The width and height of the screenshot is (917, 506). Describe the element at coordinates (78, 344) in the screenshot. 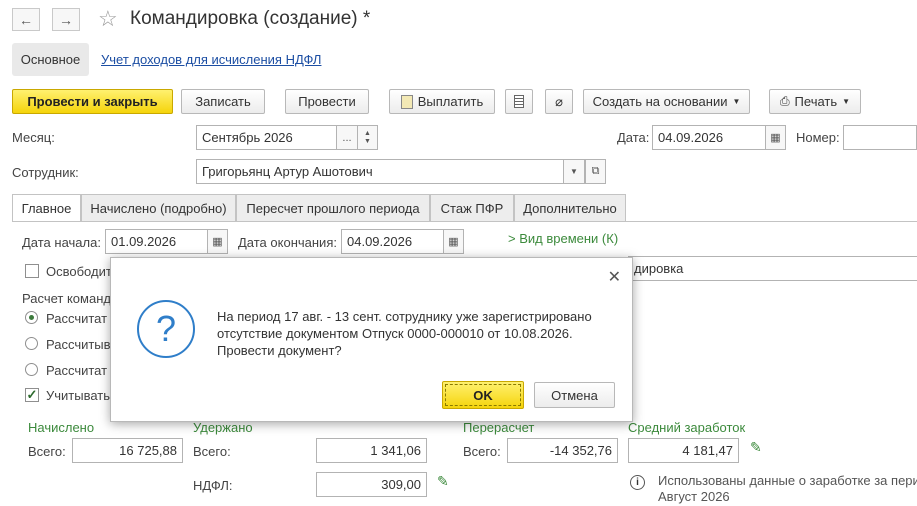

I see `radio-option-2-label: Рассчитыв` at that location.